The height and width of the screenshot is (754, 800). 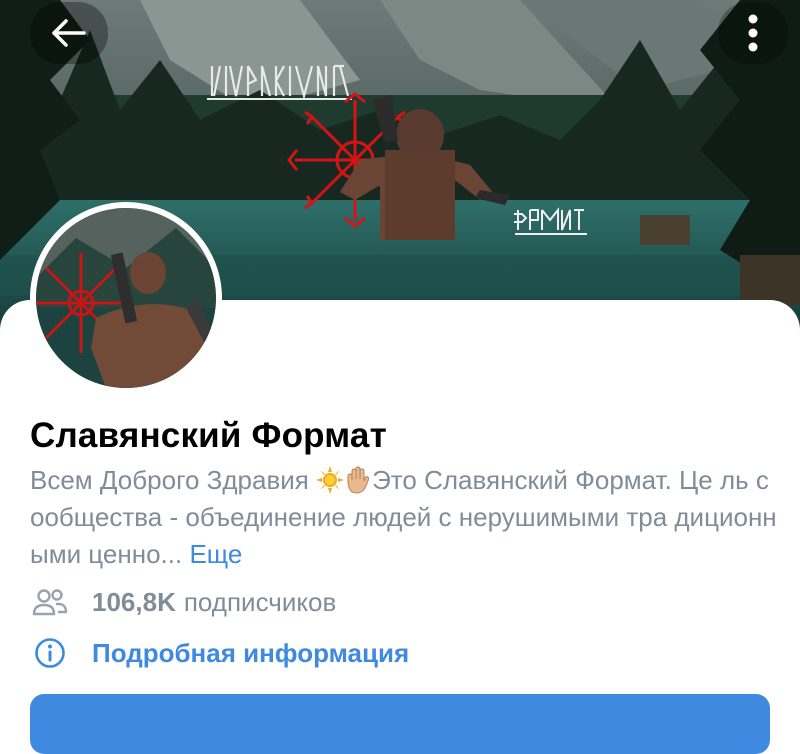 I want to click on users-icon, so click(x=50, y=602).